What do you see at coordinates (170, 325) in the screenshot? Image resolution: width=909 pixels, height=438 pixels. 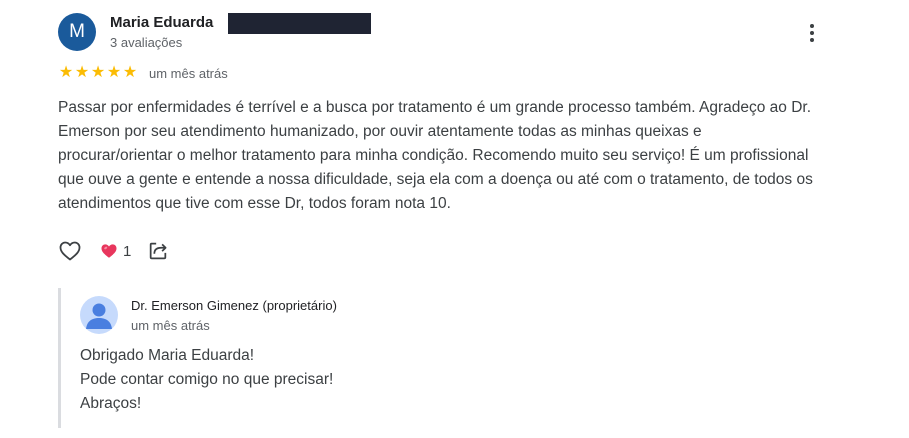 I see `owner-reply-date: um mês atrás` at bounding box center [170, 325].